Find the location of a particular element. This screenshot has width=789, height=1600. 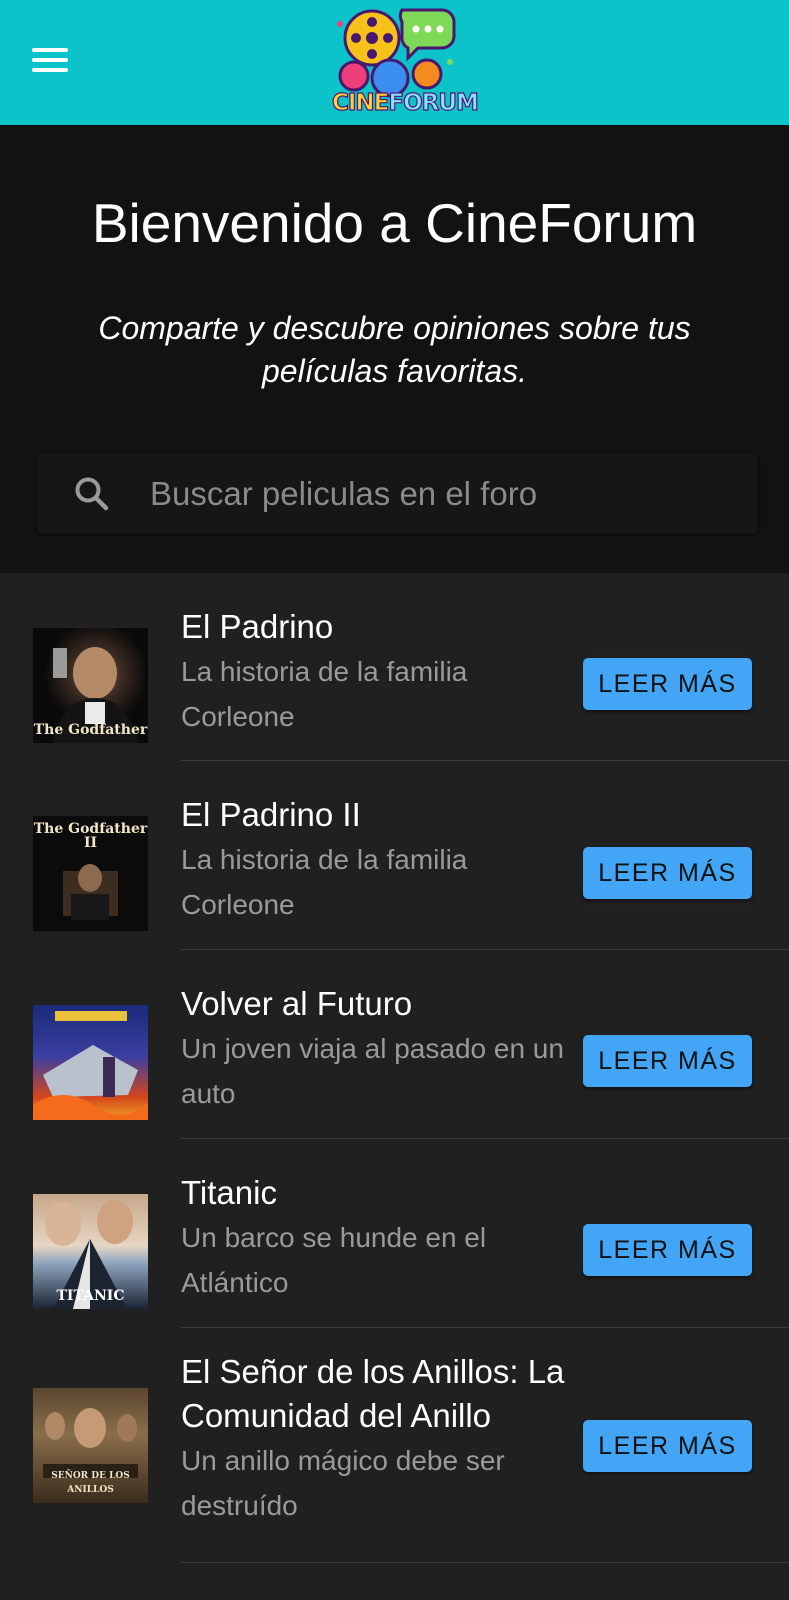

movie-title: Titanic is located at coordinates (229, 1192).